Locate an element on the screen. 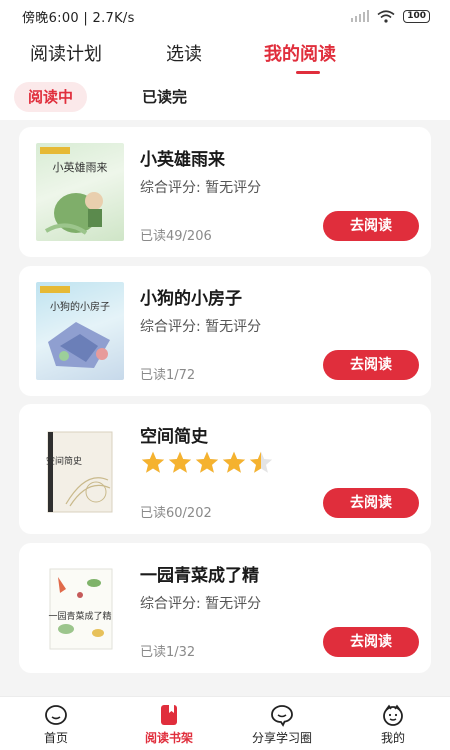 The width and height of the screenshot is (450, 750). reading-progress: 已读1/72 is located at coordinates (168, 375).